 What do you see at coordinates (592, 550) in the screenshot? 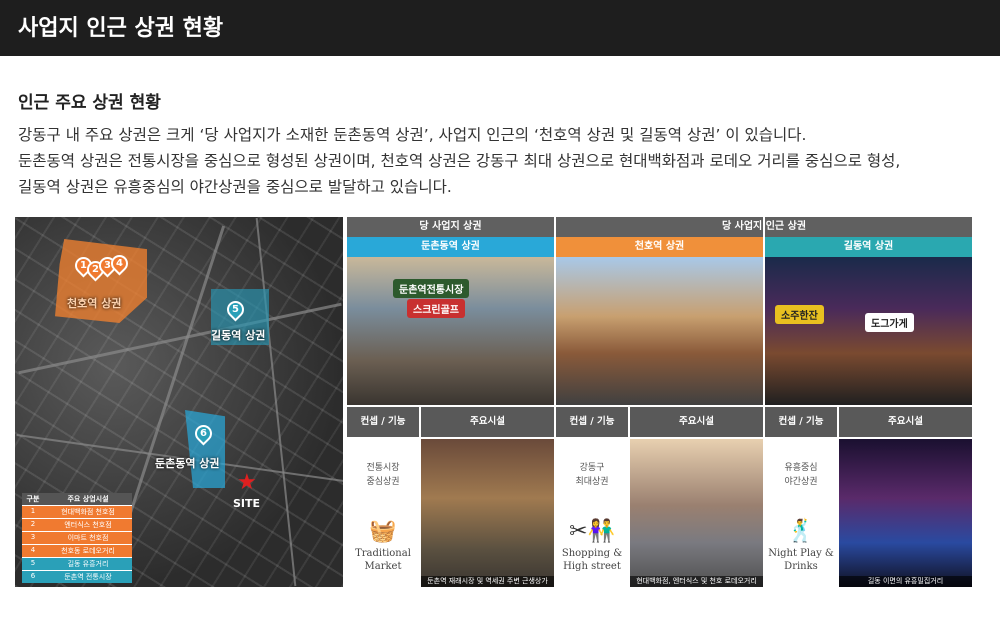
I see `icon-cell: ✂👫 Shopping & High street` at bounding box center [592, 550].